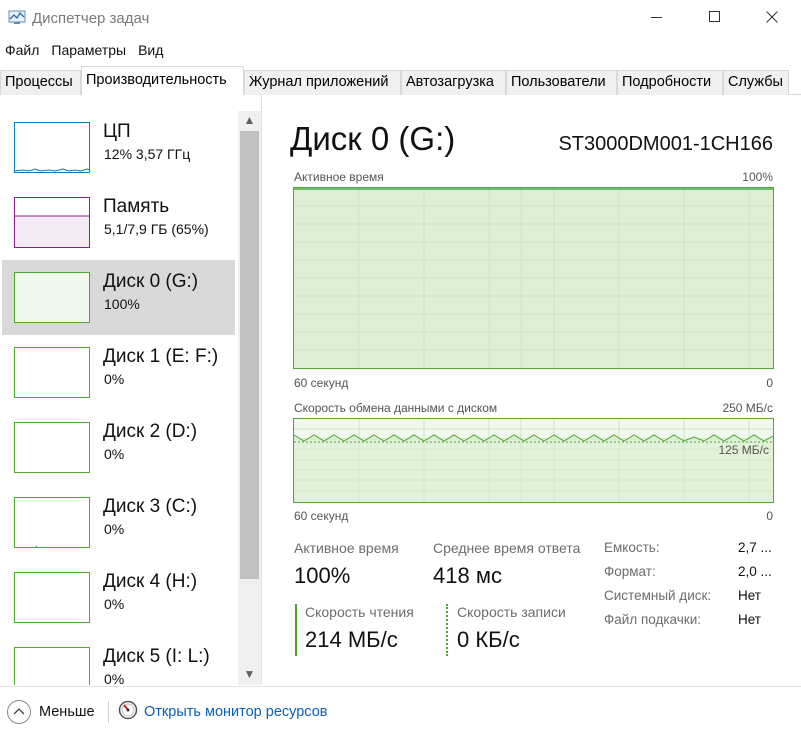 This screenshot has width=801, height=742. I want to click on capacity-label: Емкость:, so click(632, 547).